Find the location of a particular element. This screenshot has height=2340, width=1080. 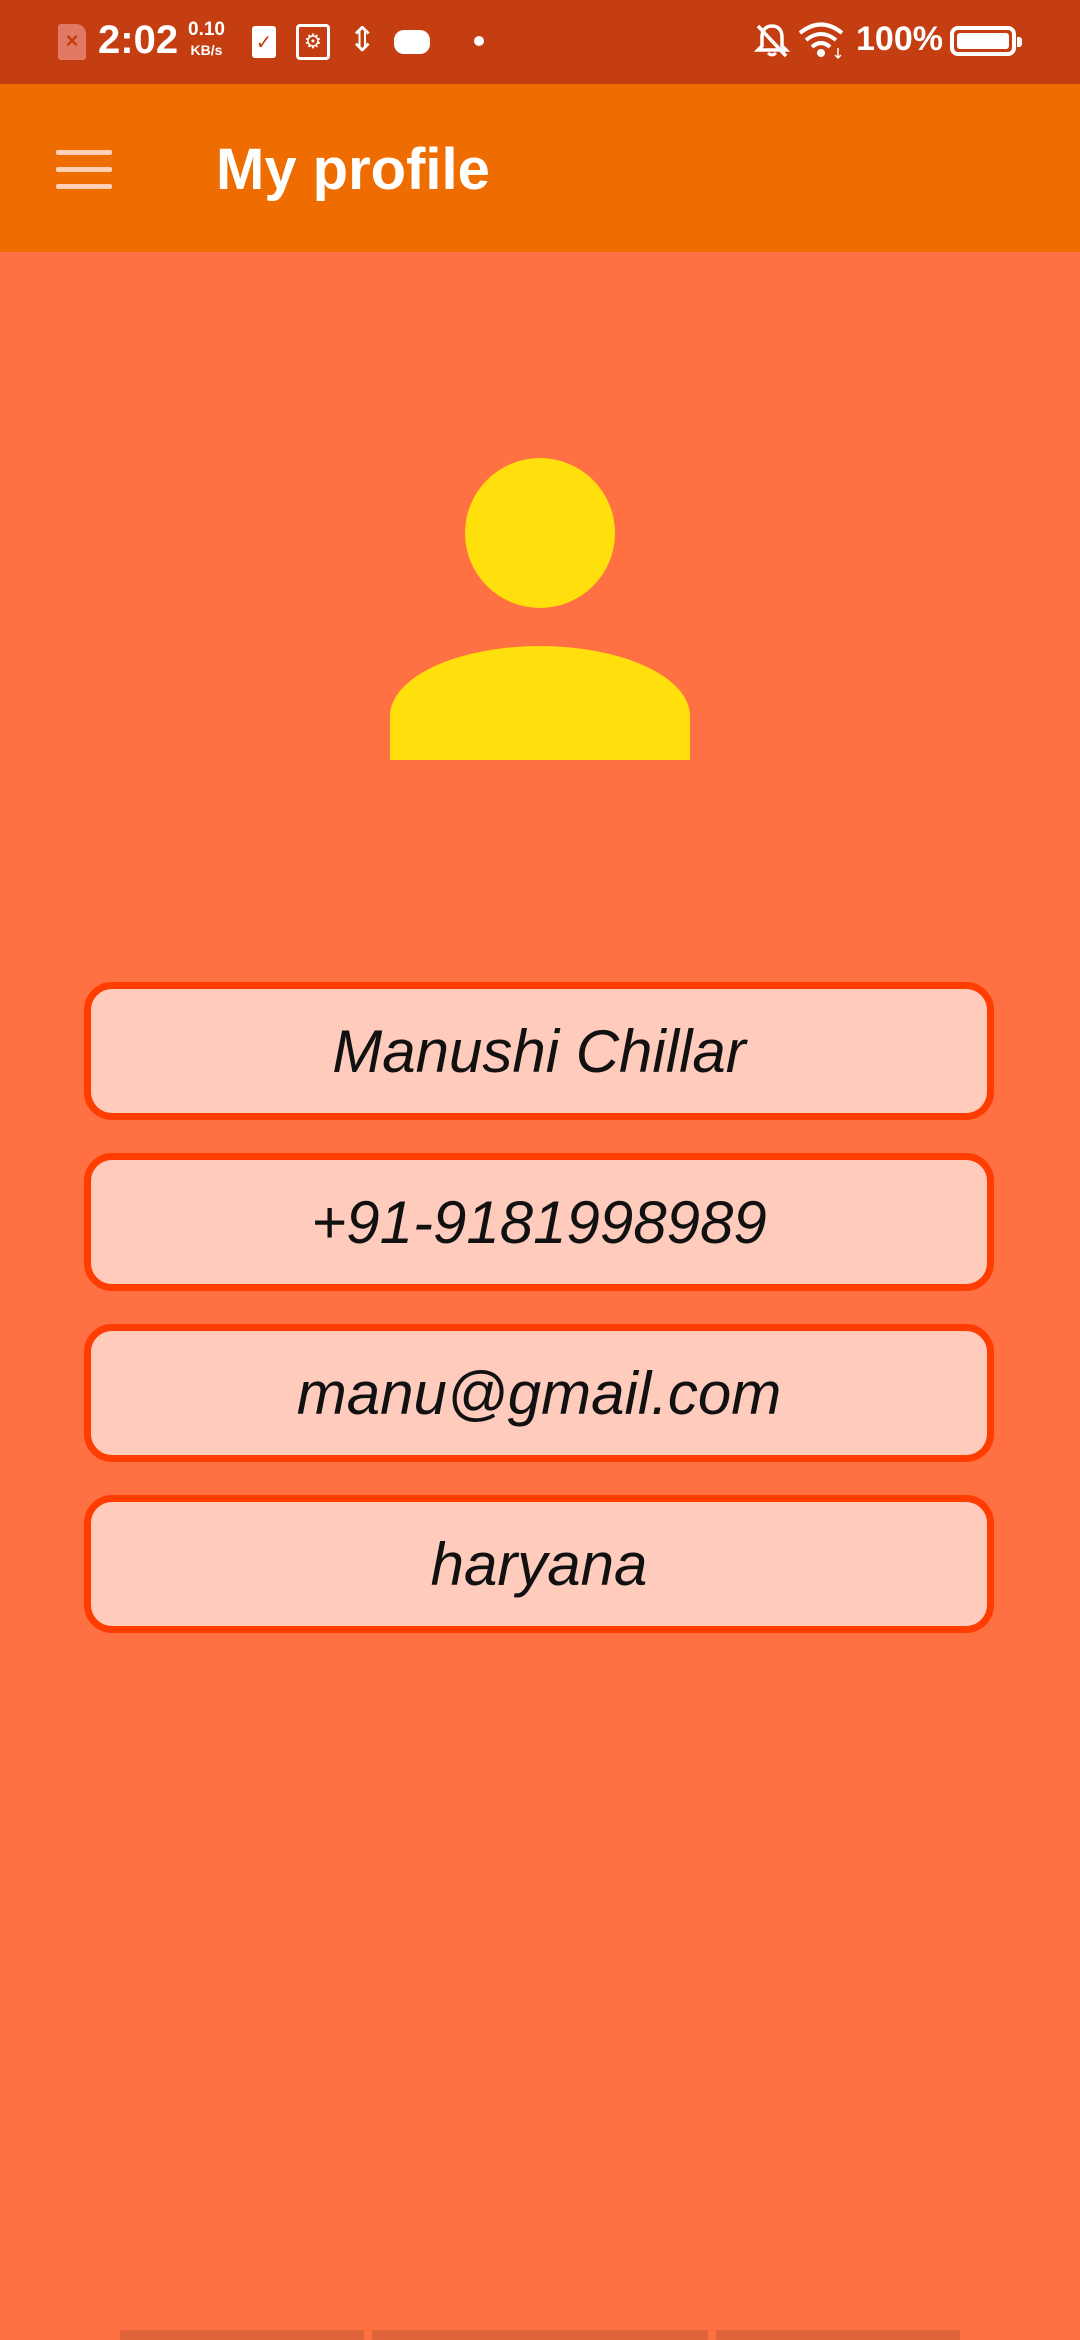

gamepad-icon is located at coordinates (412, 42).